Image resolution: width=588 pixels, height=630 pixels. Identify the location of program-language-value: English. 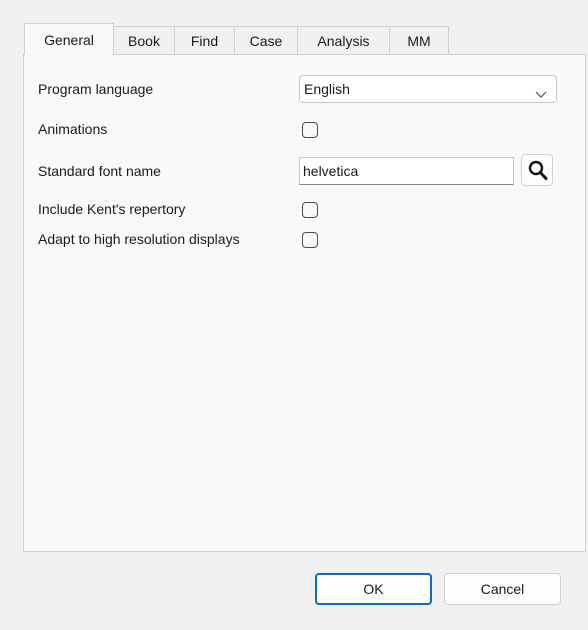
(327, 89).